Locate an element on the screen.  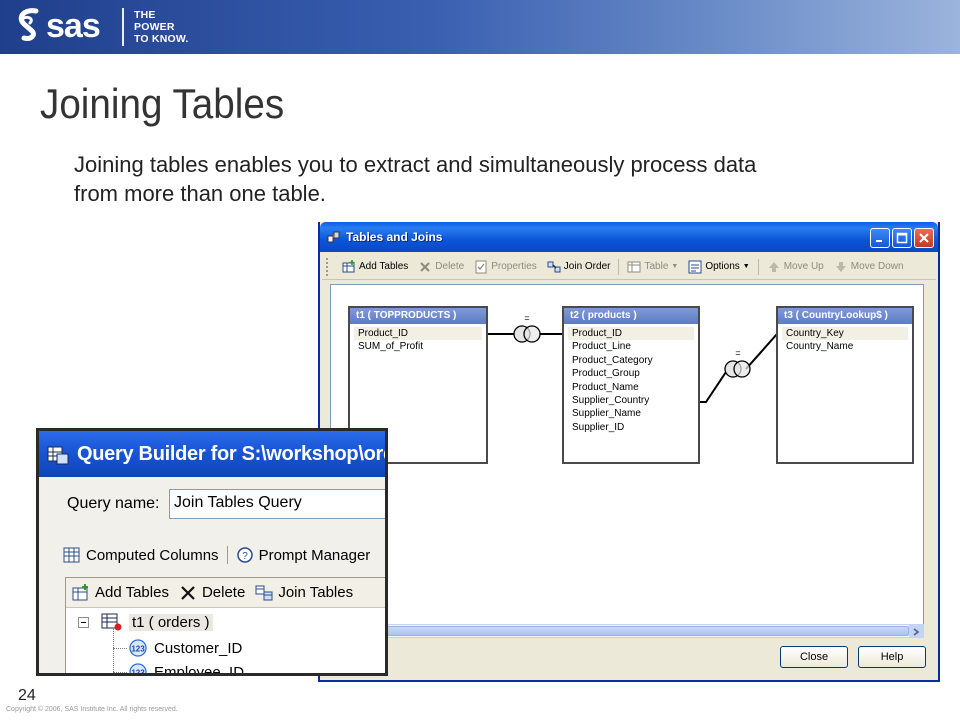
add-tables-icon is located at coordinates (348, 265).